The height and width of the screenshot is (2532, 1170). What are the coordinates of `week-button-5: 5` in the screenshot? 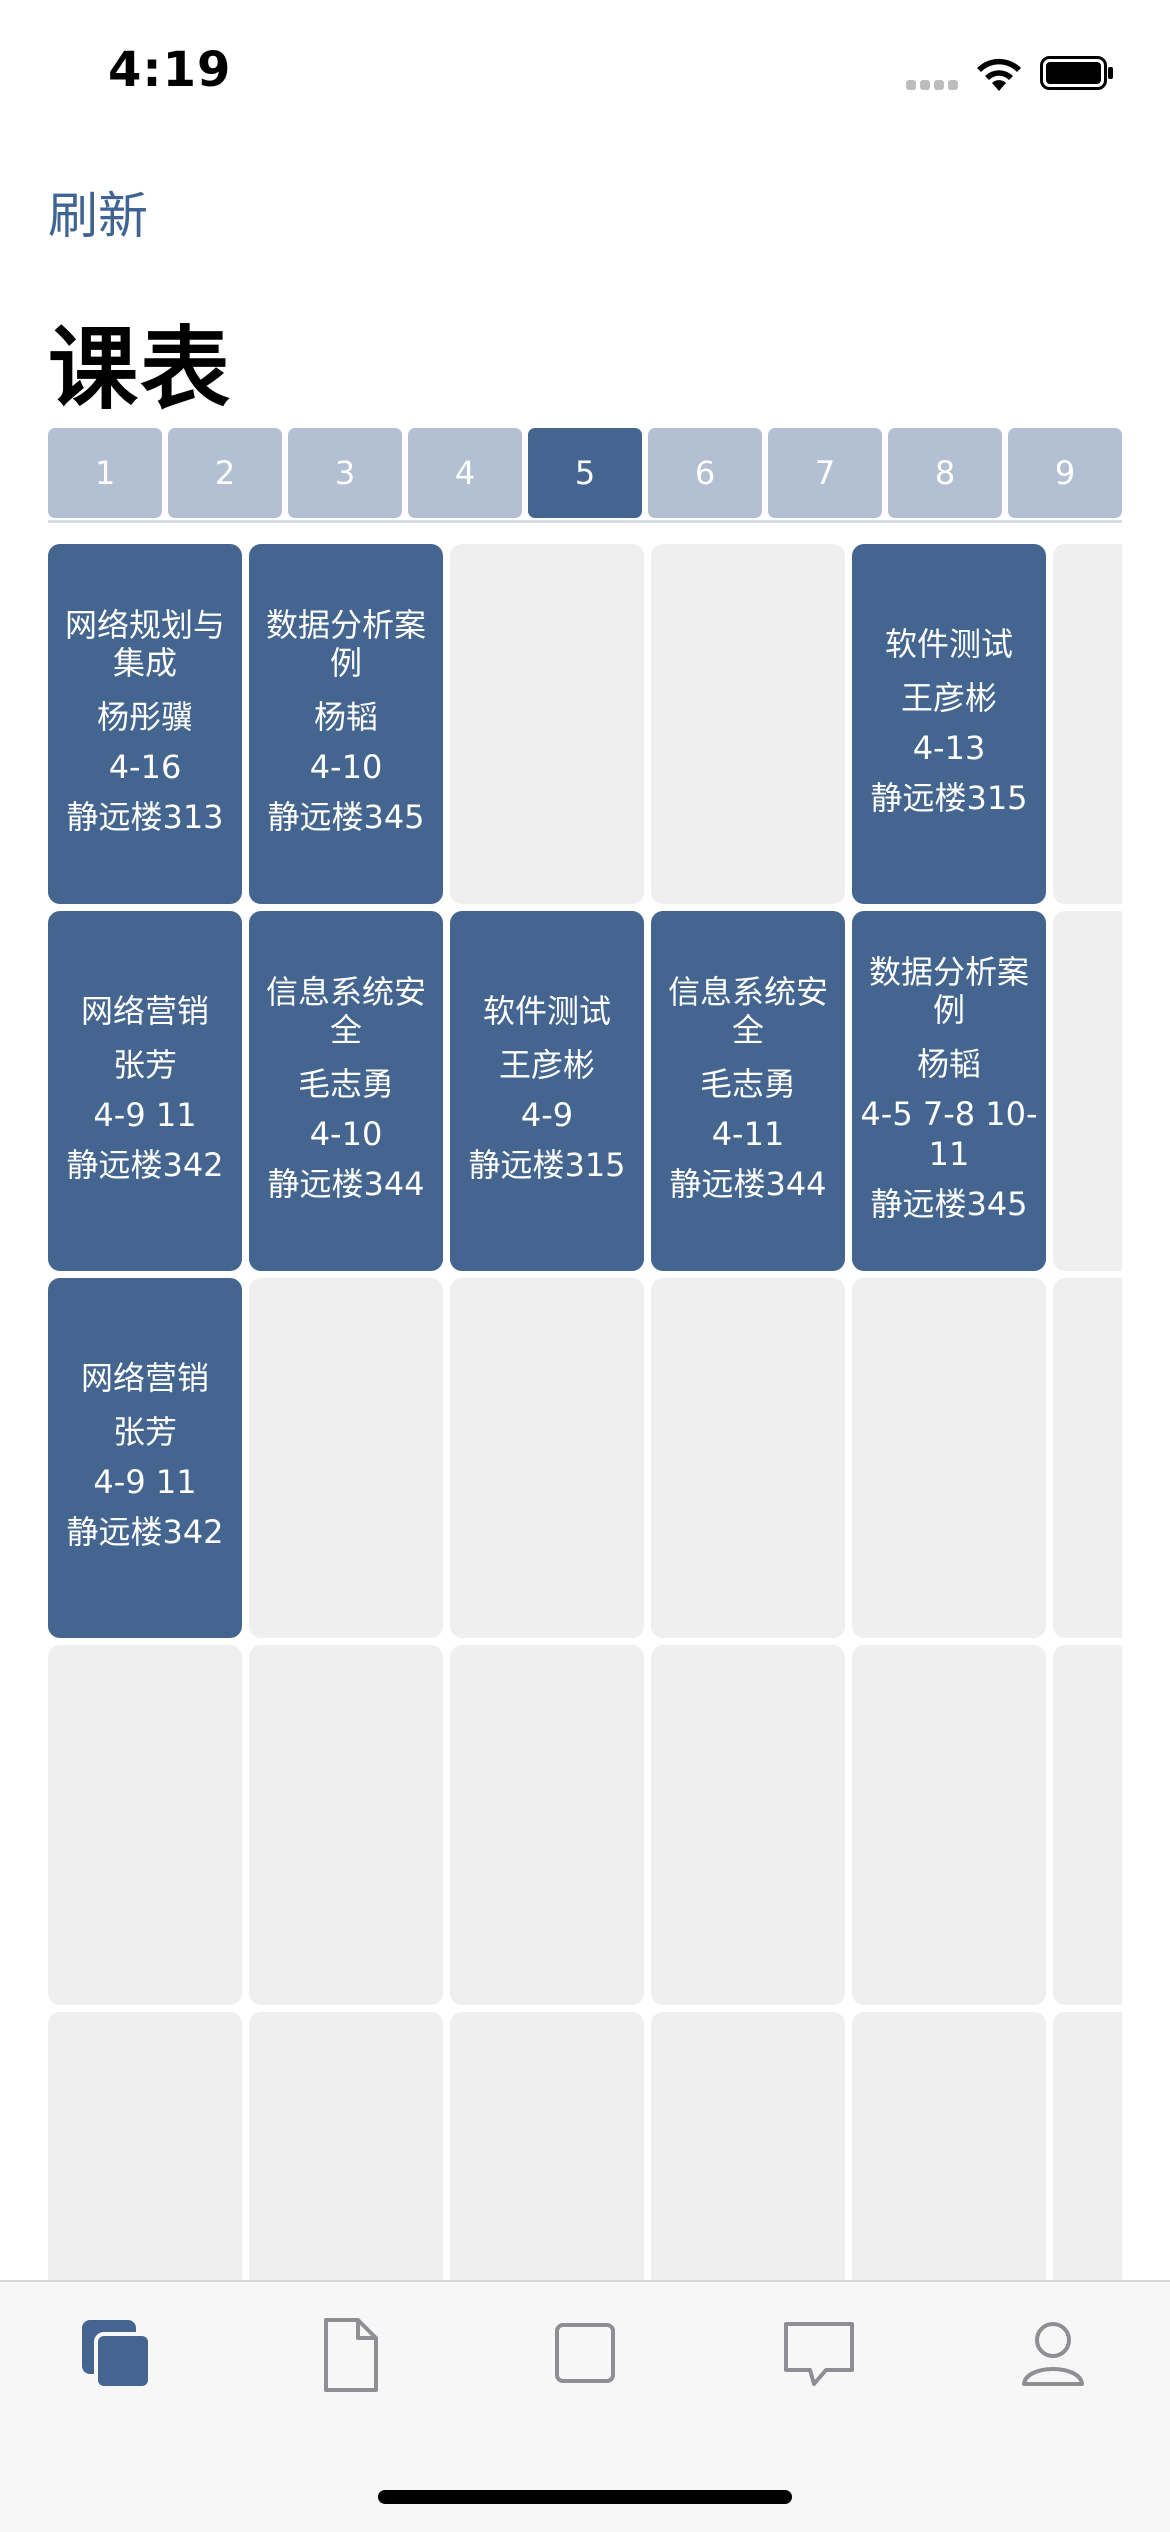 It's located at (585, 473).